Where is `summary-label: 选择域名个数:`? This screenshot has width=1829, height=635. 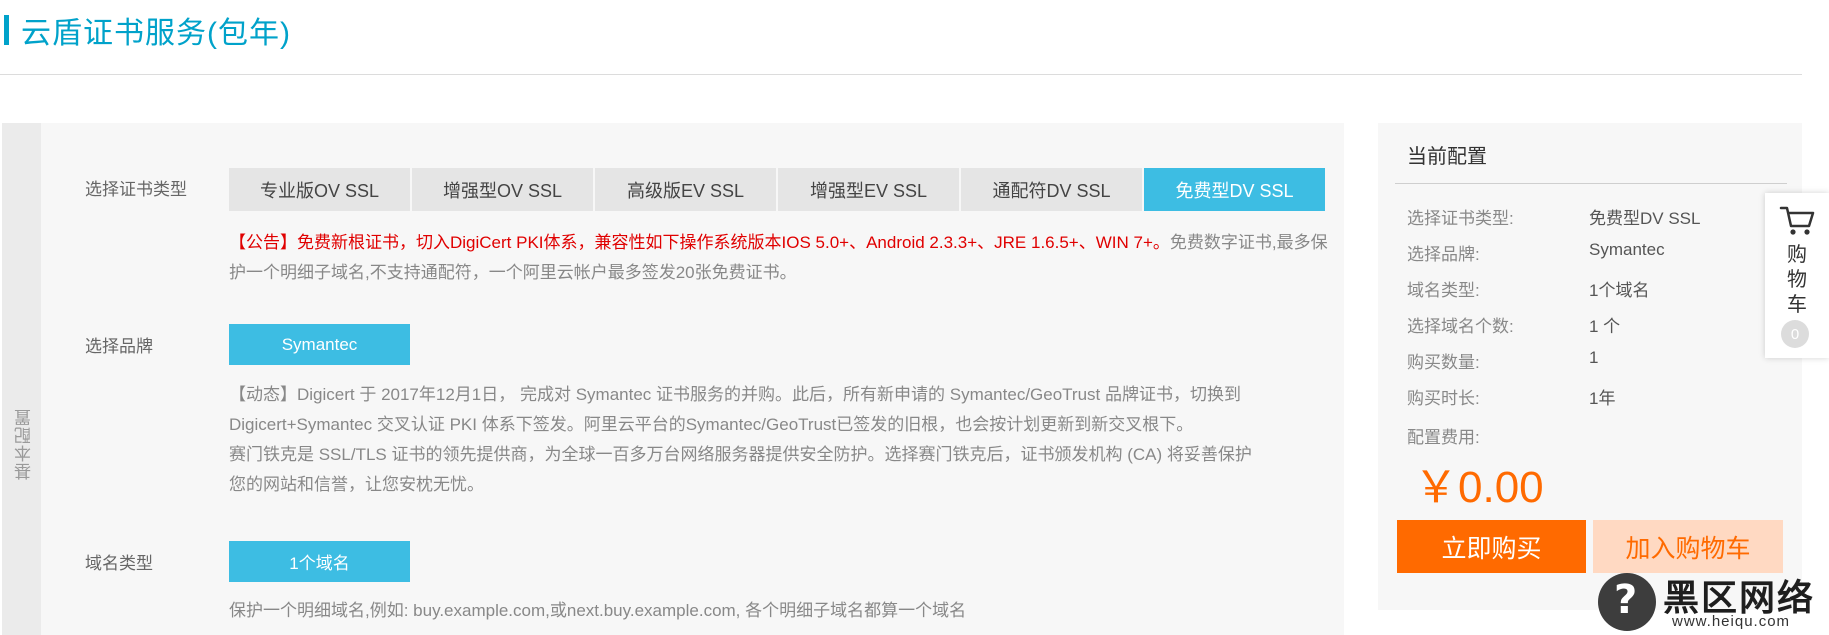
summary-label: 选择域名个数: is located at coordinates (1460, 326).